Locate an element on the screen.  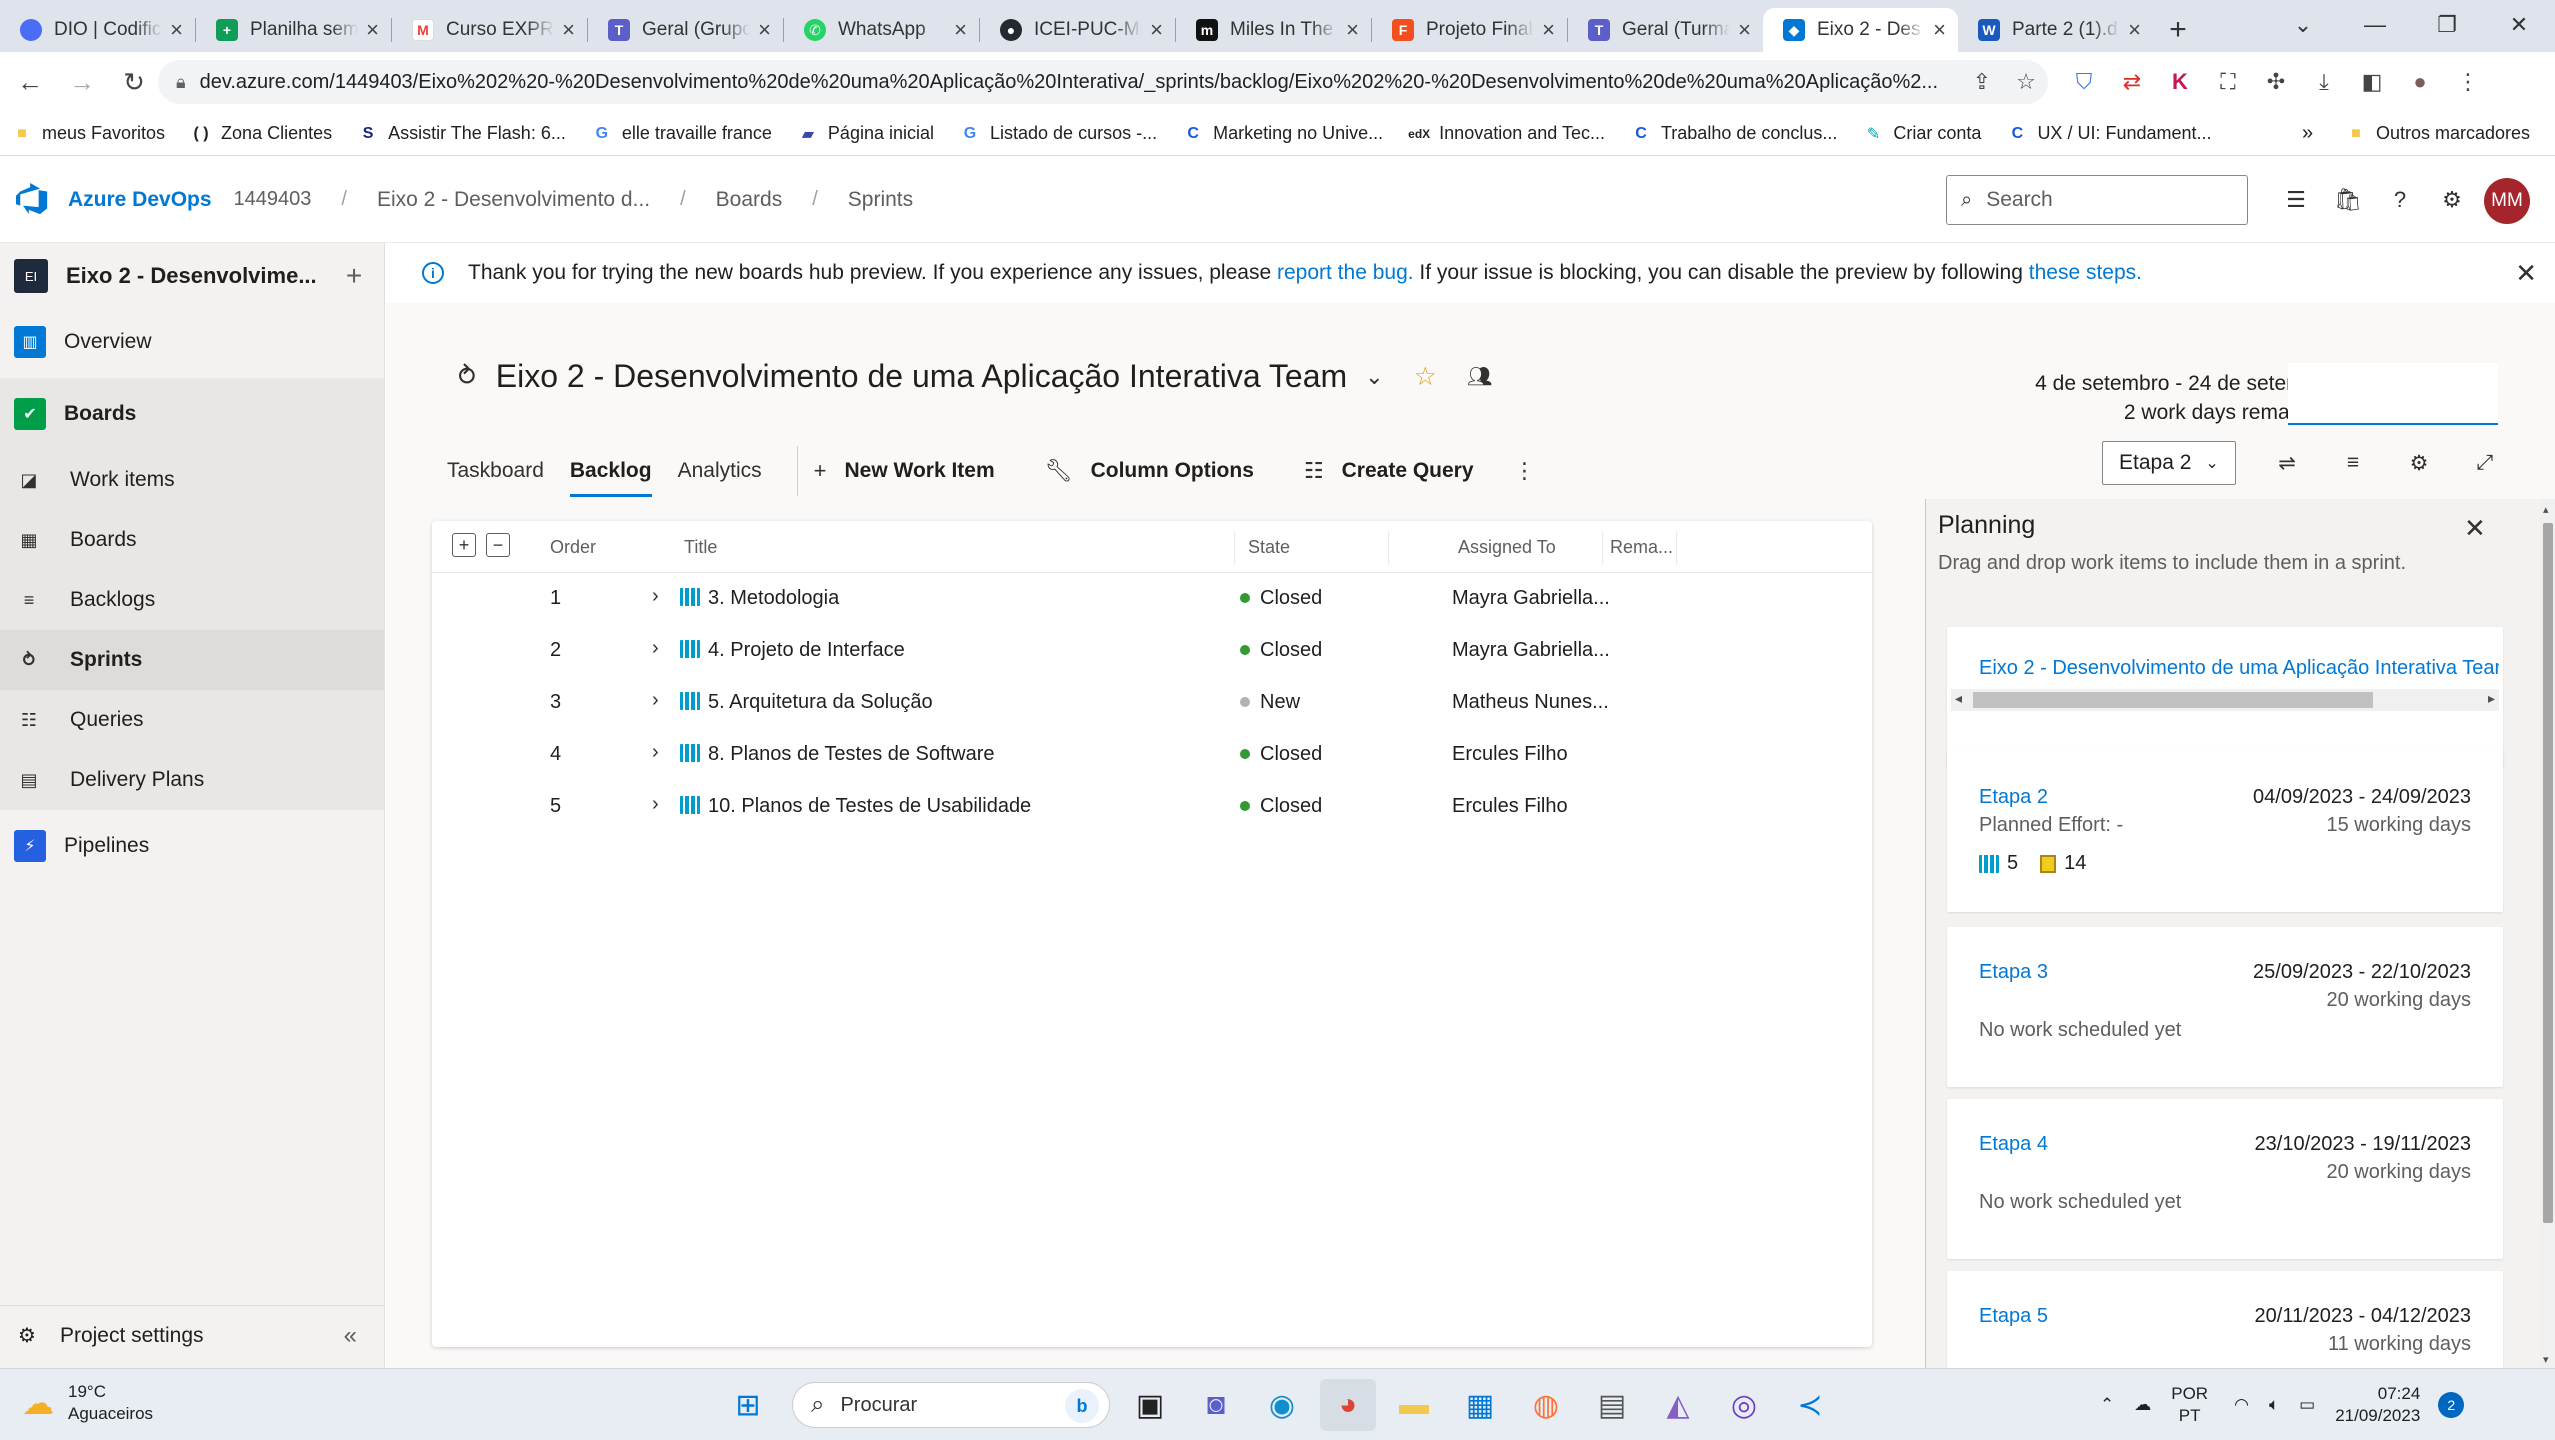
column-header-state: State is located at coordinates (1269, 547).